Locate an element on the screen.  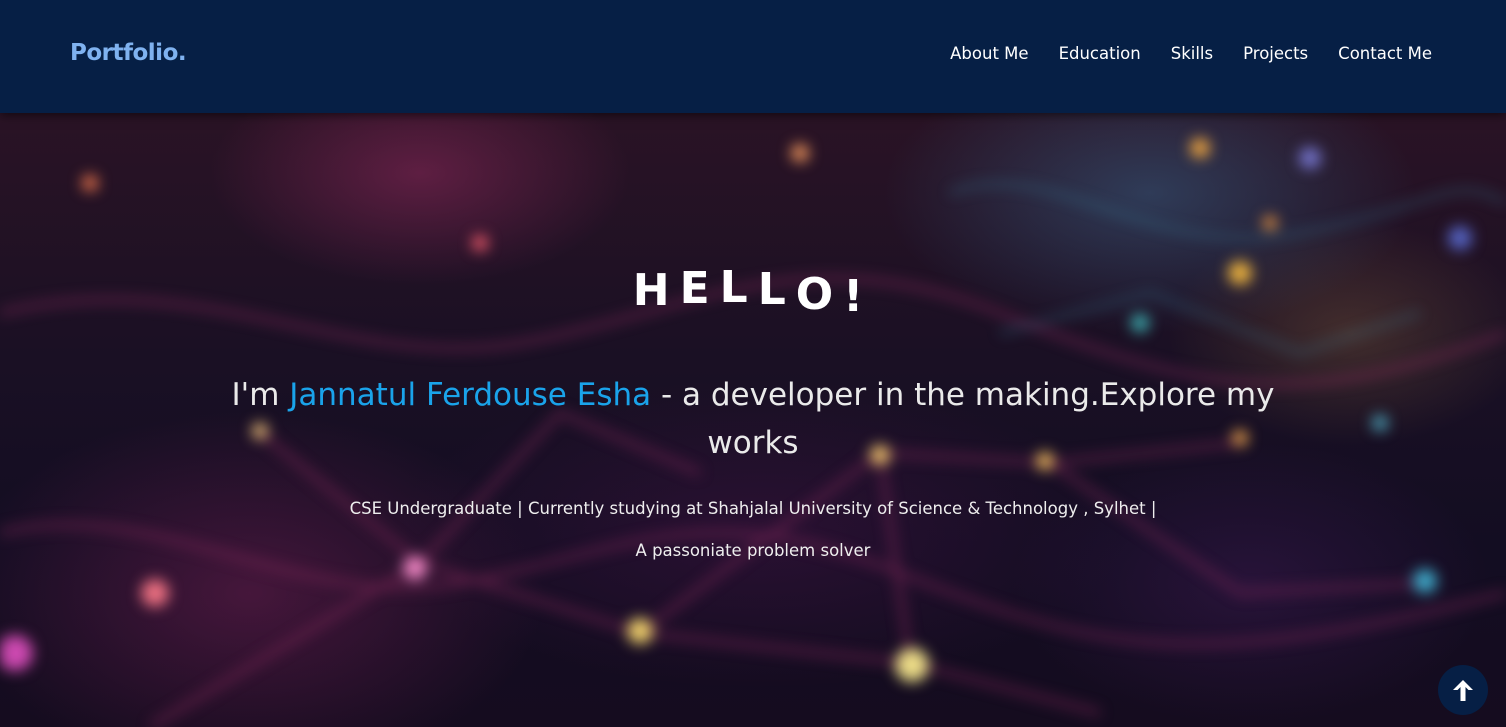
intro-prefix: I'm is located at coordinates (260, 395).